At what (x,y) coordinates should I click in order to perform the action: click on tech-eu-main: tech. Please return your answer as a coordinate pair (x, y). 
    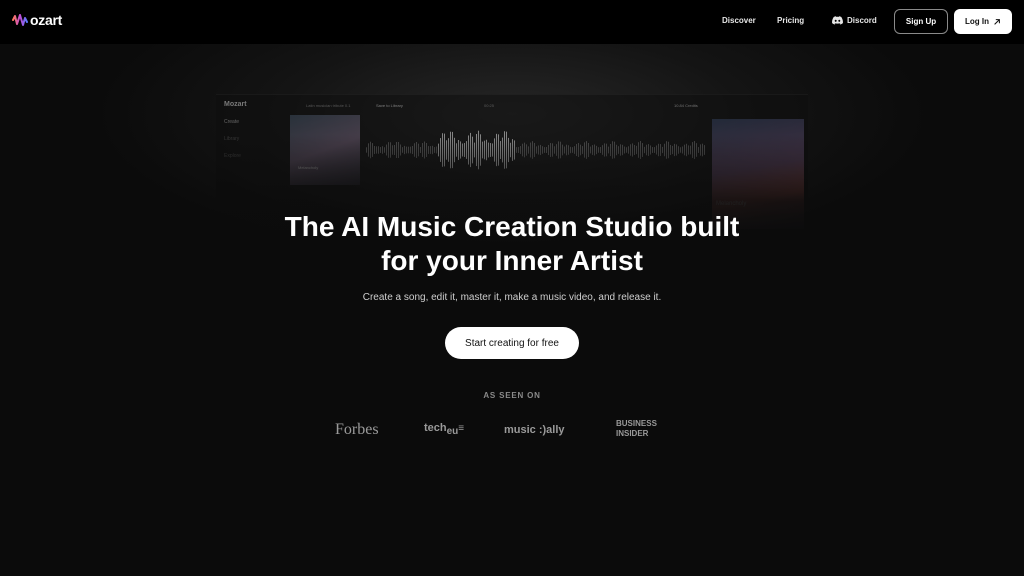
    Looking at the image, I should click on (435, 428).